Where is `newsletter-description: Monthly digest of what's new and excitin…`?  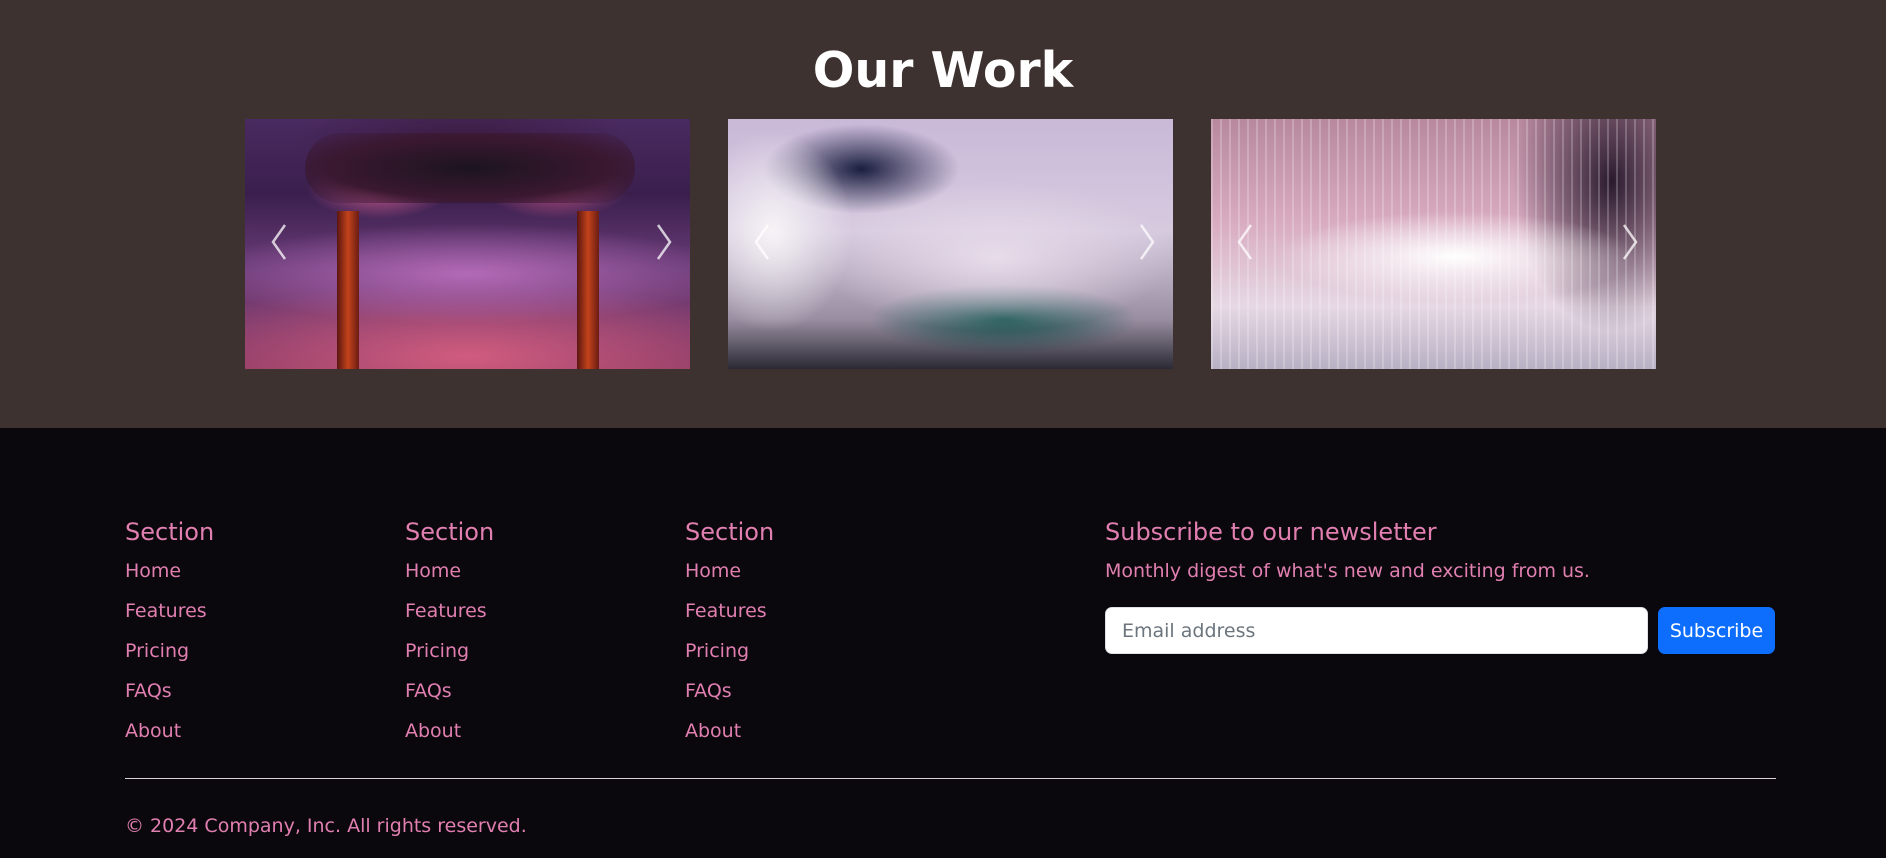 newsletter-description: Monthly digest of what's new and excitin… is located at coordinates (1347, 571).